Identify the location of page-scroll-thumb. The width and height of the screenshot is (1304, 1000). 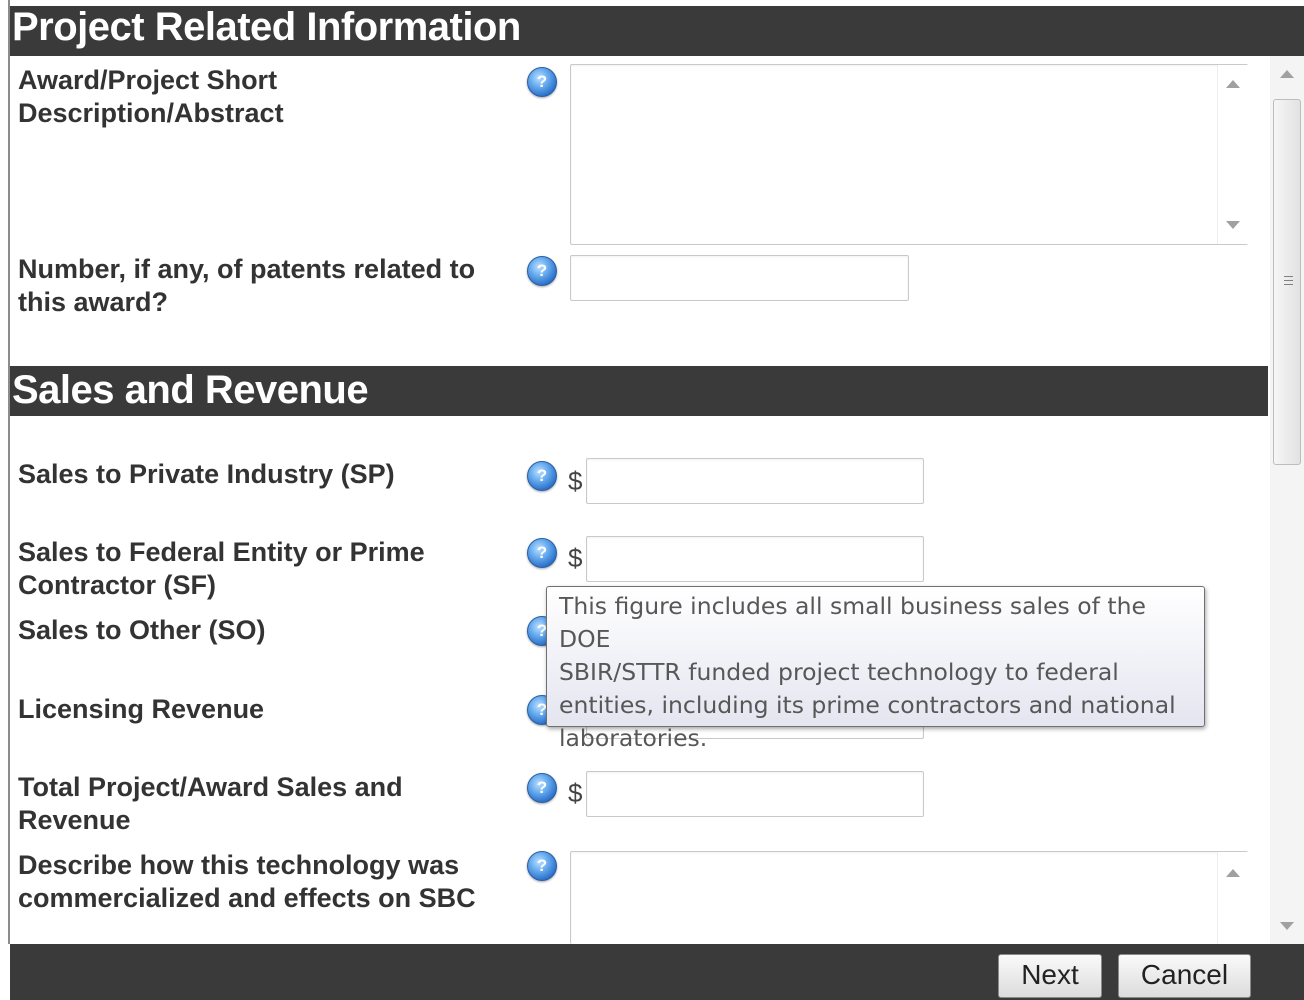
(1287, 282).